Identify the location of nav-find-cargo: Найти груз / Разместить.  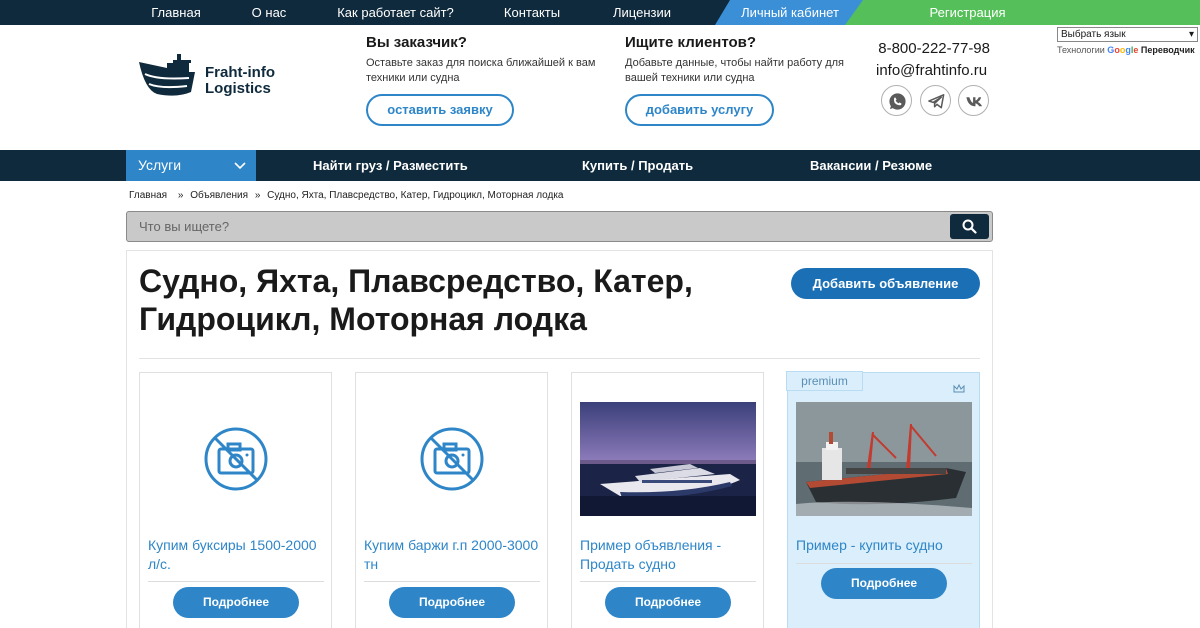
(390, 165).